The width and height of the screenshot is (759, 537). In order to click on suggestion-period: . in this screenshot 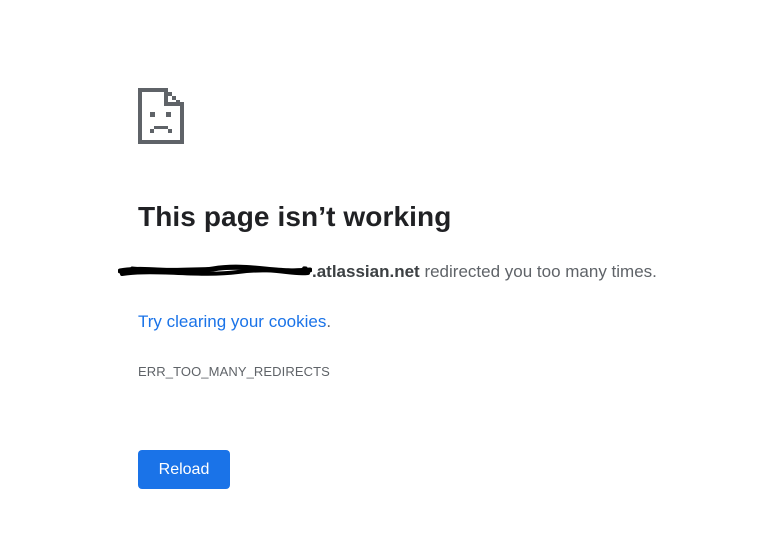, I will do `click(329, 321)`.